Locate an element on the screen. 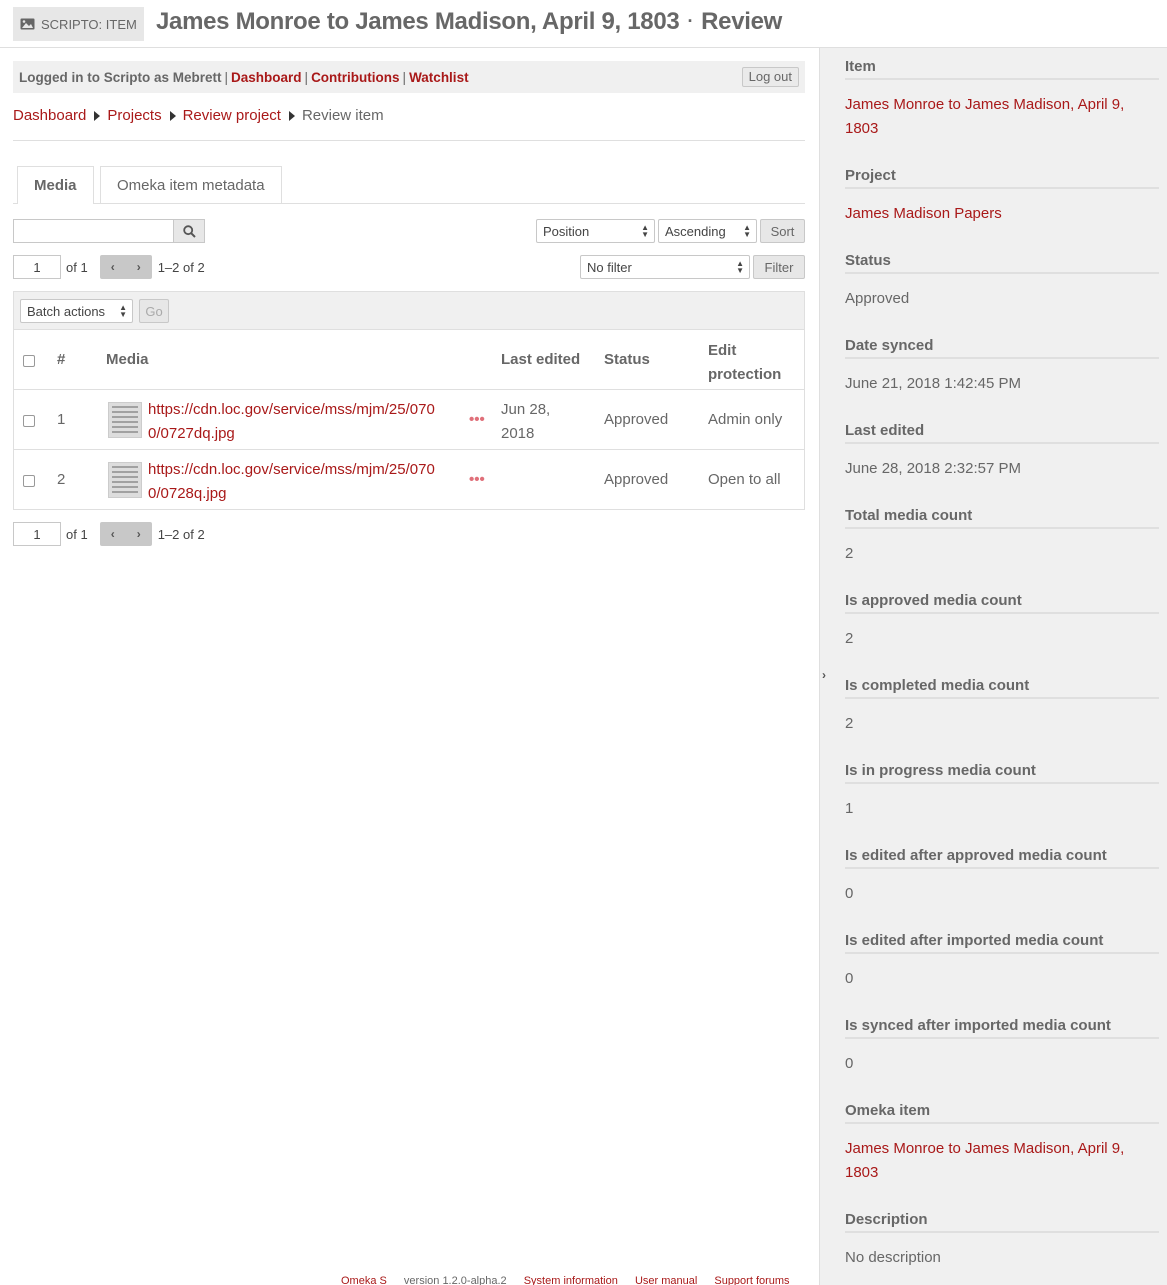 The width and height of the screenshot is (1167, 1285). media-link-line2: 0/0727dq.jpg is located at coordinates (191, 433).